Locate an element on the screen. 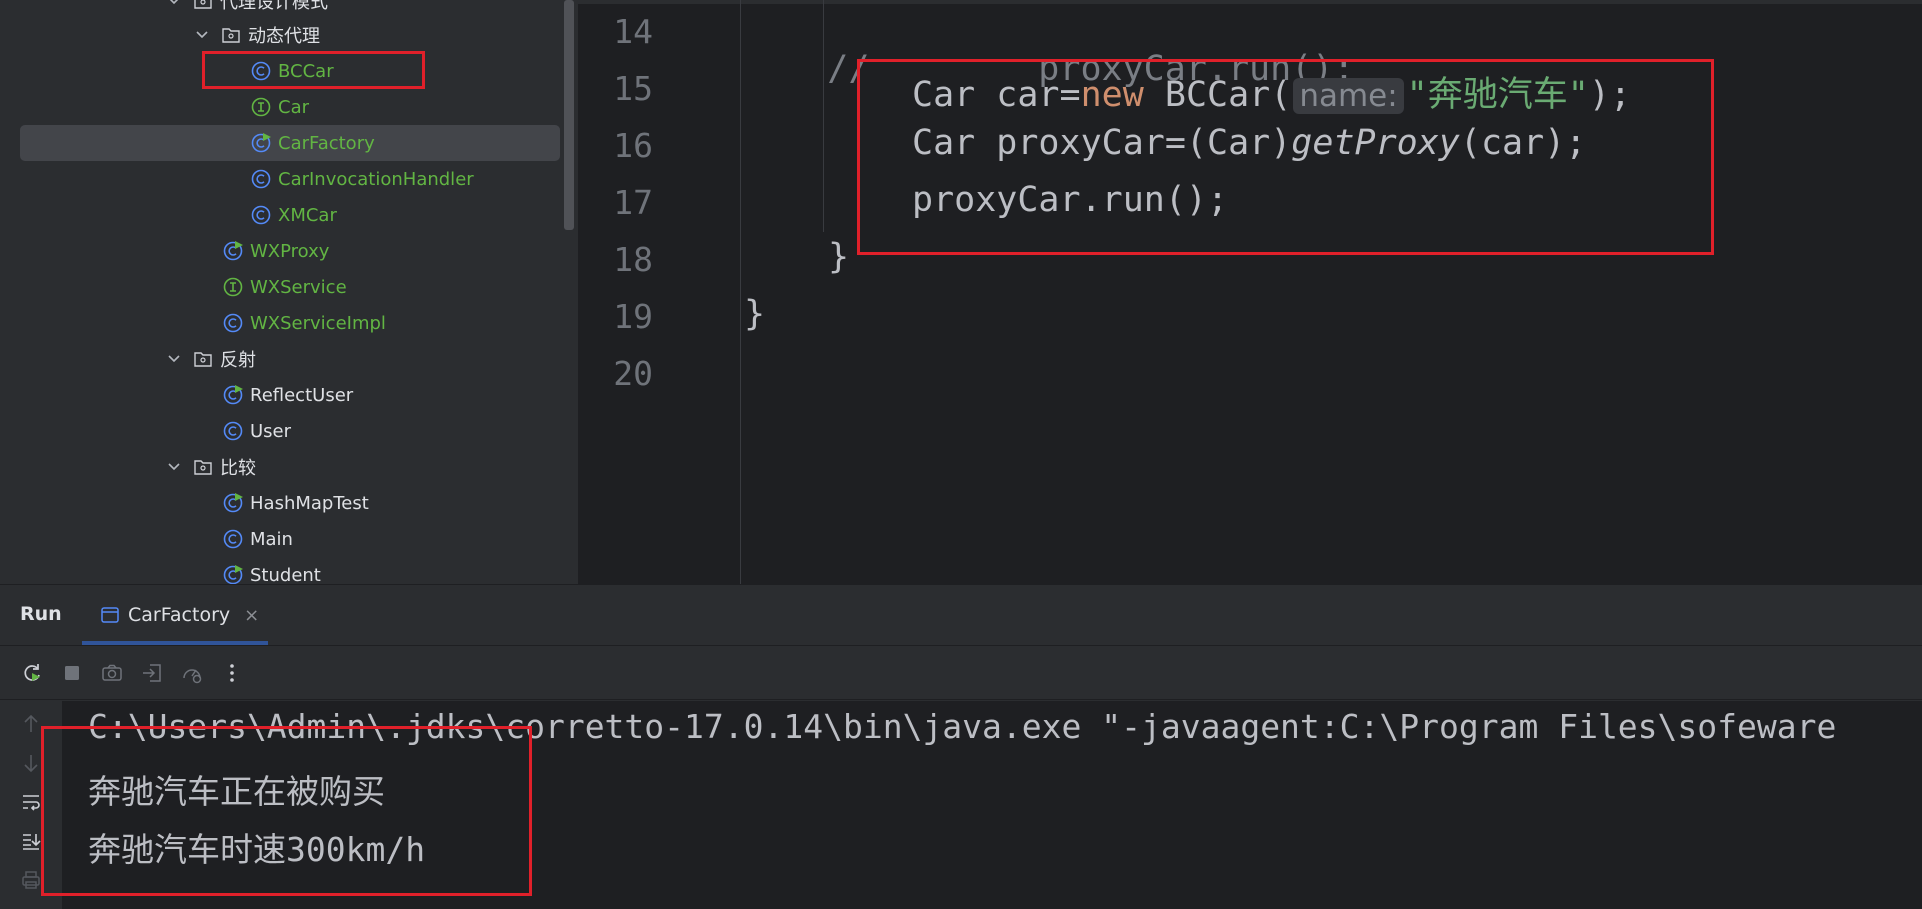  tree-item-xmcar: XMCar is located at coordinates (290, 215).